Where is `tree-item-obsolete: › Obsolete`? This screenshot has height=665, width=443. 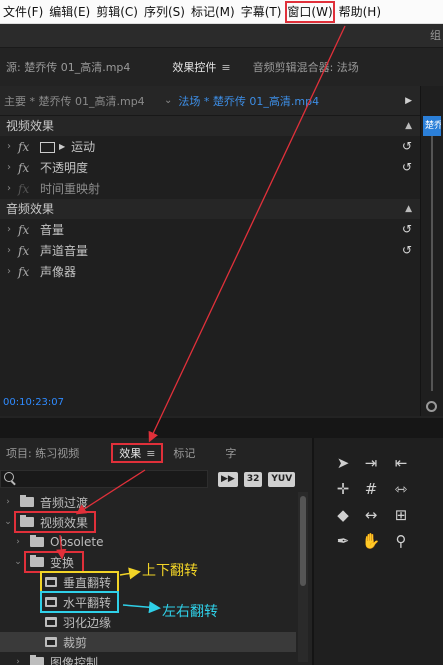
tree-item-obsolete: › Obsolete is located at coordinates (148, 542).